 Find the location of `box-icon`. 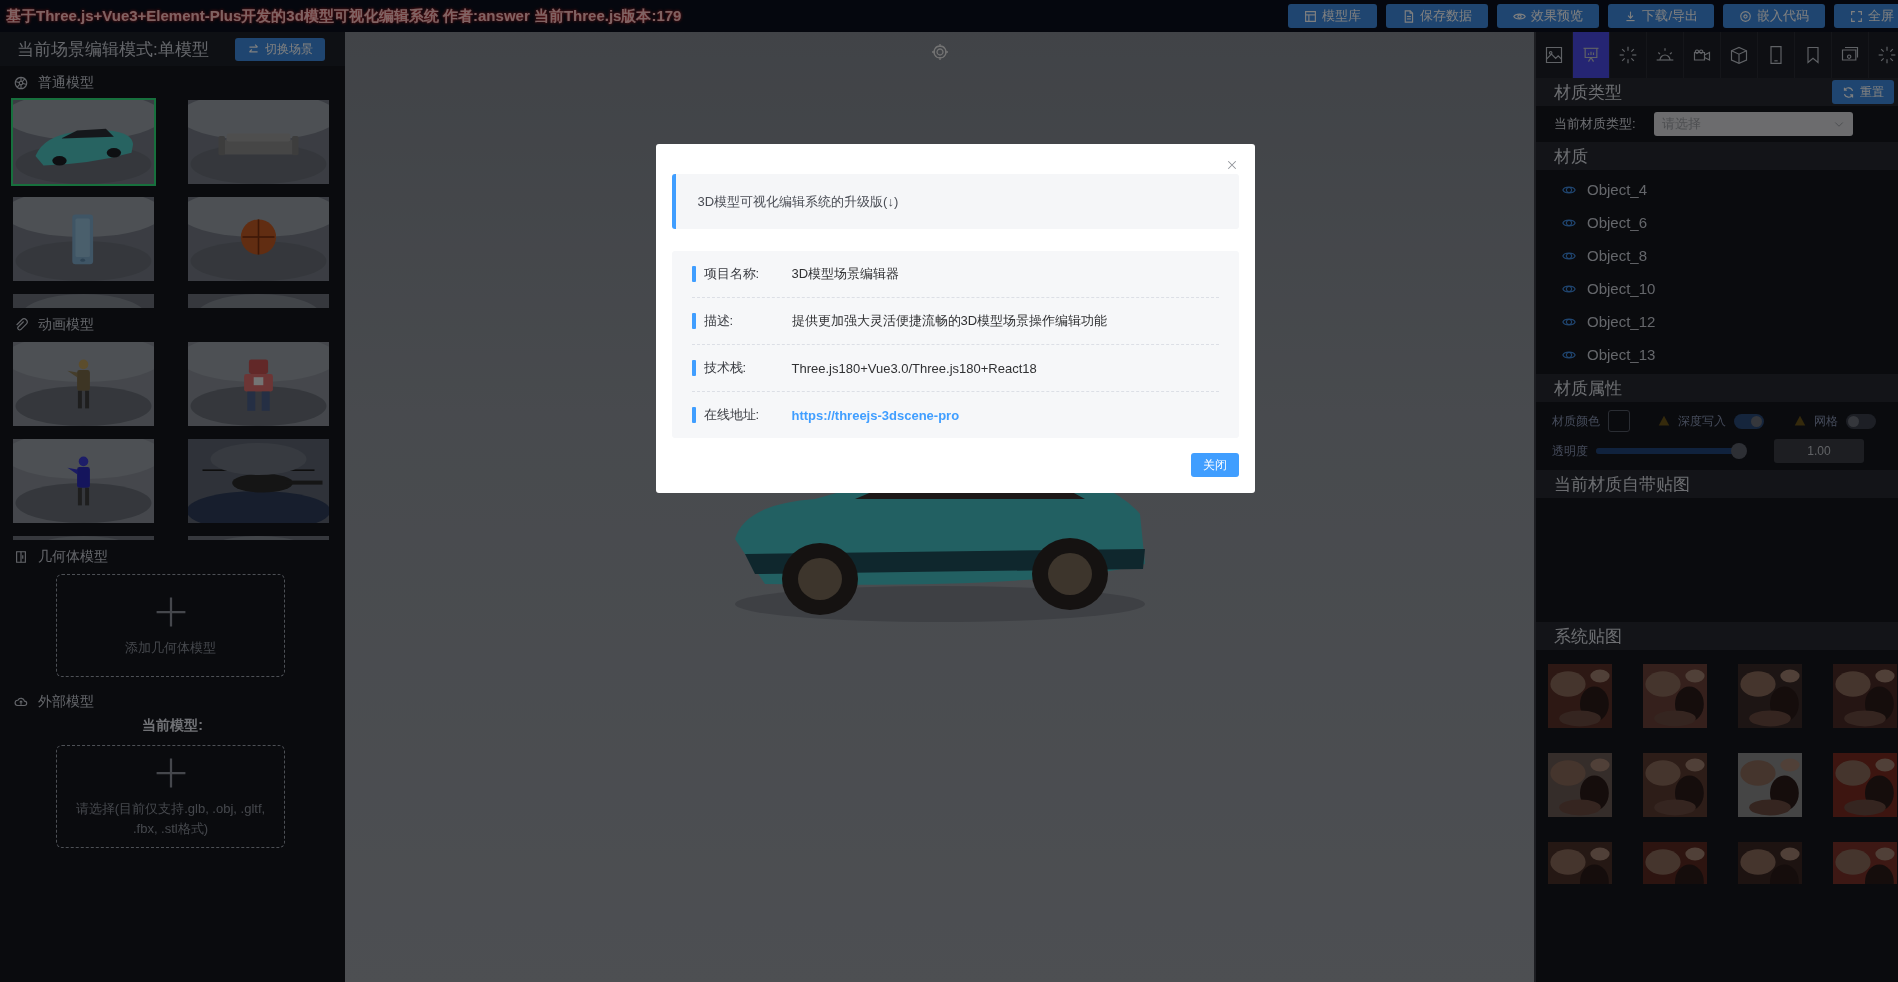

box-icon is located at coordinates (1739, 55).